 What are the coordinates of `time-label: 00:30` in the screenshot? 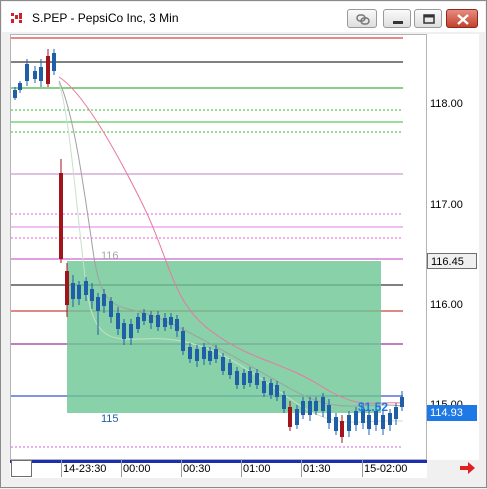 It's located at (197, 469).